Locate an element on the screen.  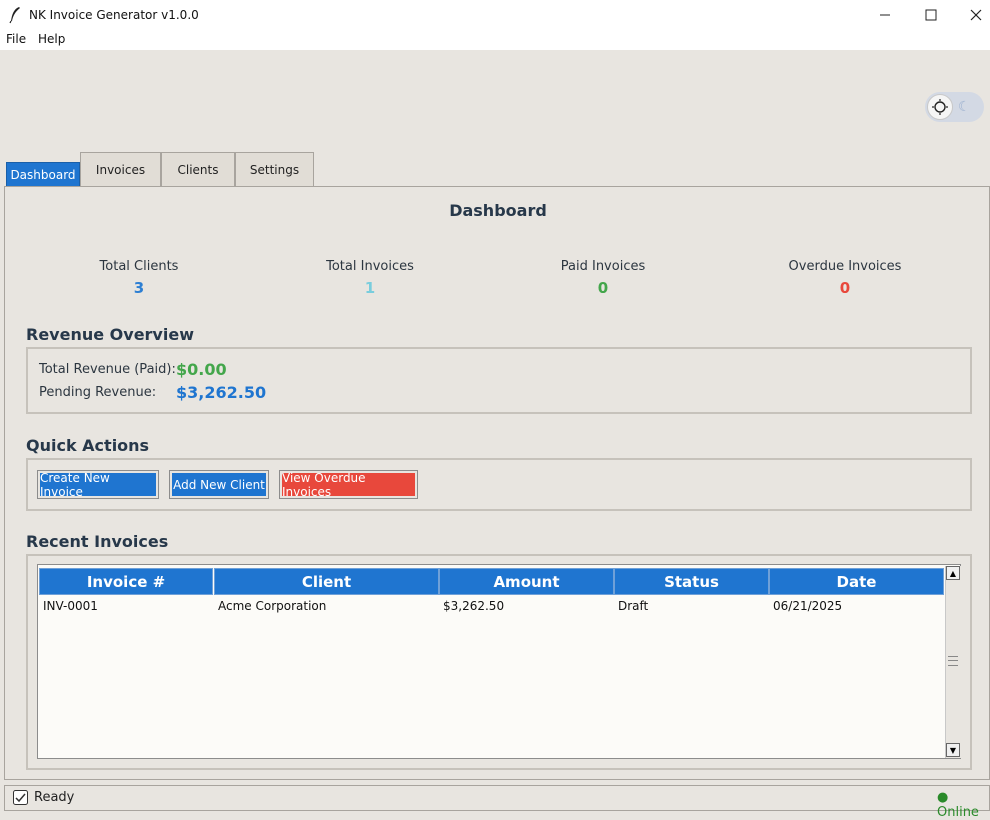
sun-icon is located at coordinates (940, 107).